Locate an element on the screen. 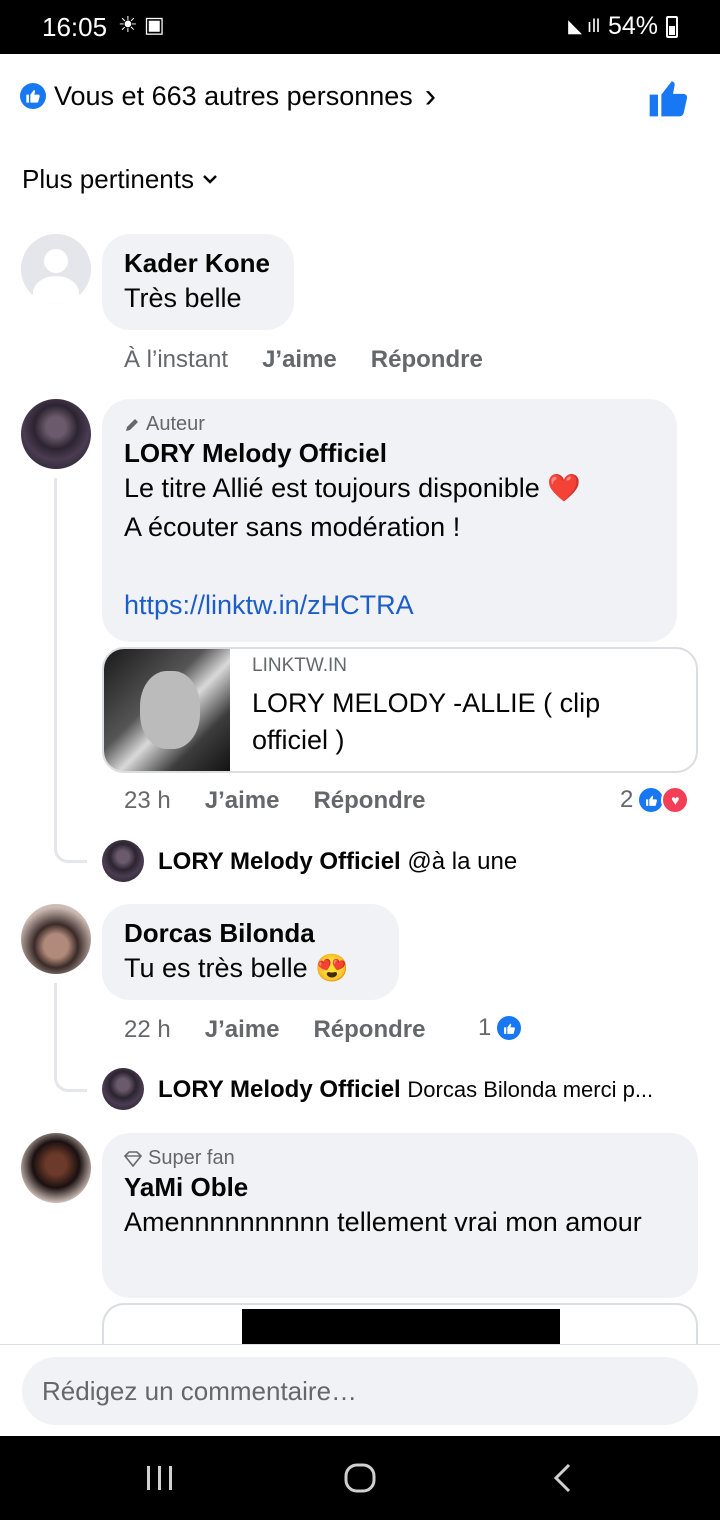 This screenshot has height=1520, width=720. reaction-count: 1 is located at coordinates (501, 1028).